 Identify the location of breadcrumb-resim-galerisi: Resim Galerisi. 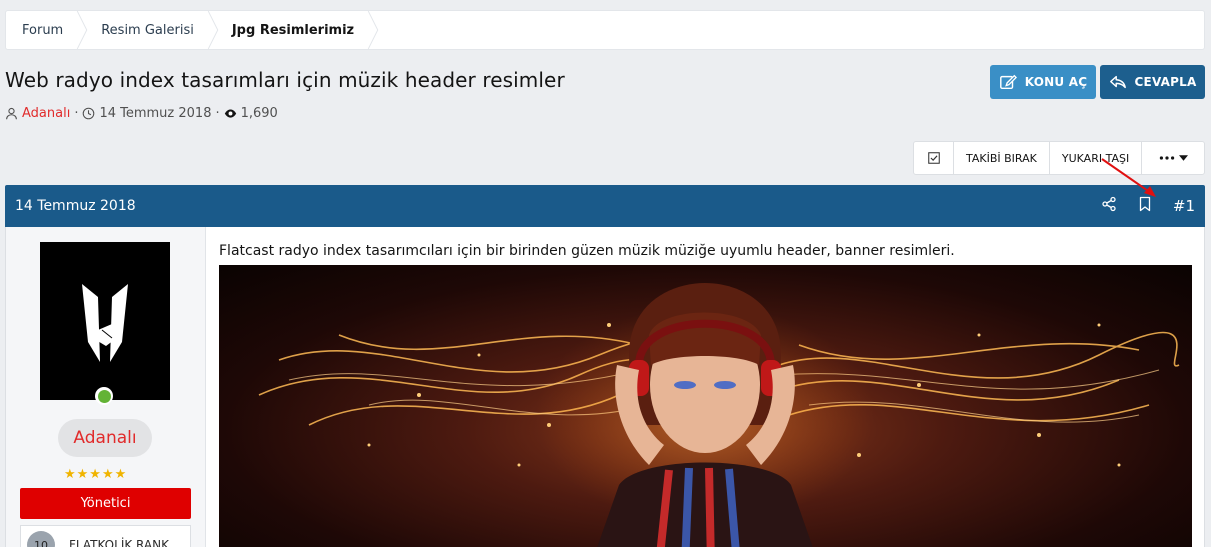
(152, 30).